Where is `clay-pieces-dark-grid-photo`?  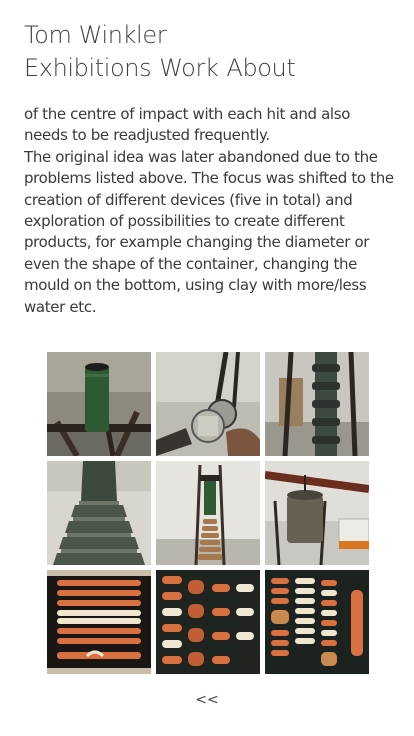 clay-pieces-dark-grid-photo is located at coordinates (99, 622).